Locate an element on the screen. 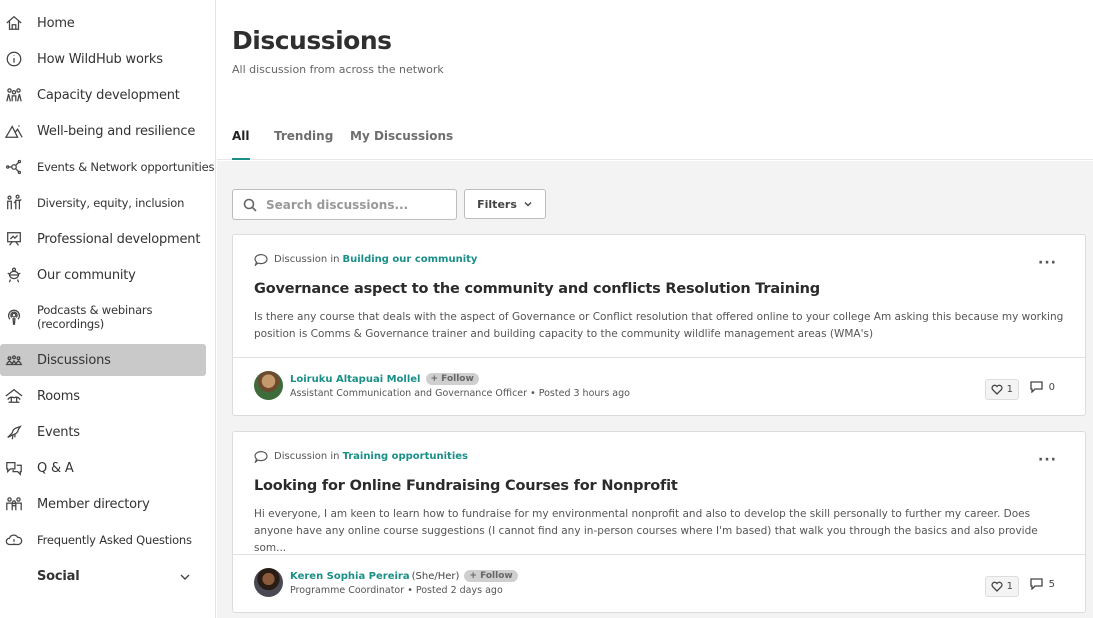  sidebar-item-label: Events is located at coordinates (58, 432).